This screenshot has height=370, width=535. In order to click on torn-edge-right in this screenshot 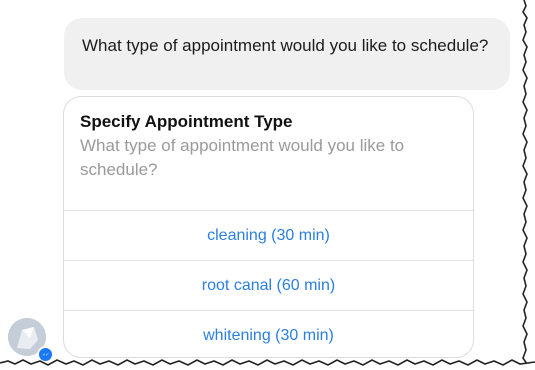, I will do `click(528, 185)`.